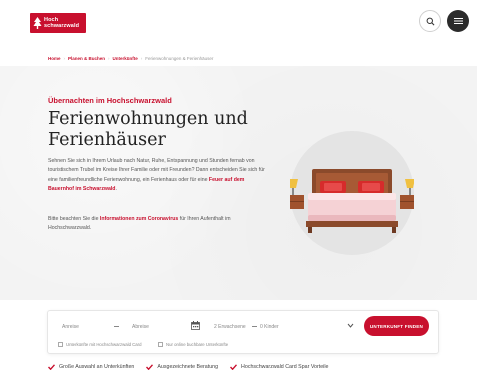 This screenshot has height=372, width=477. I want to click on breadcrumb-planen-buchen: Planen & Buchen, so click(86, 58).